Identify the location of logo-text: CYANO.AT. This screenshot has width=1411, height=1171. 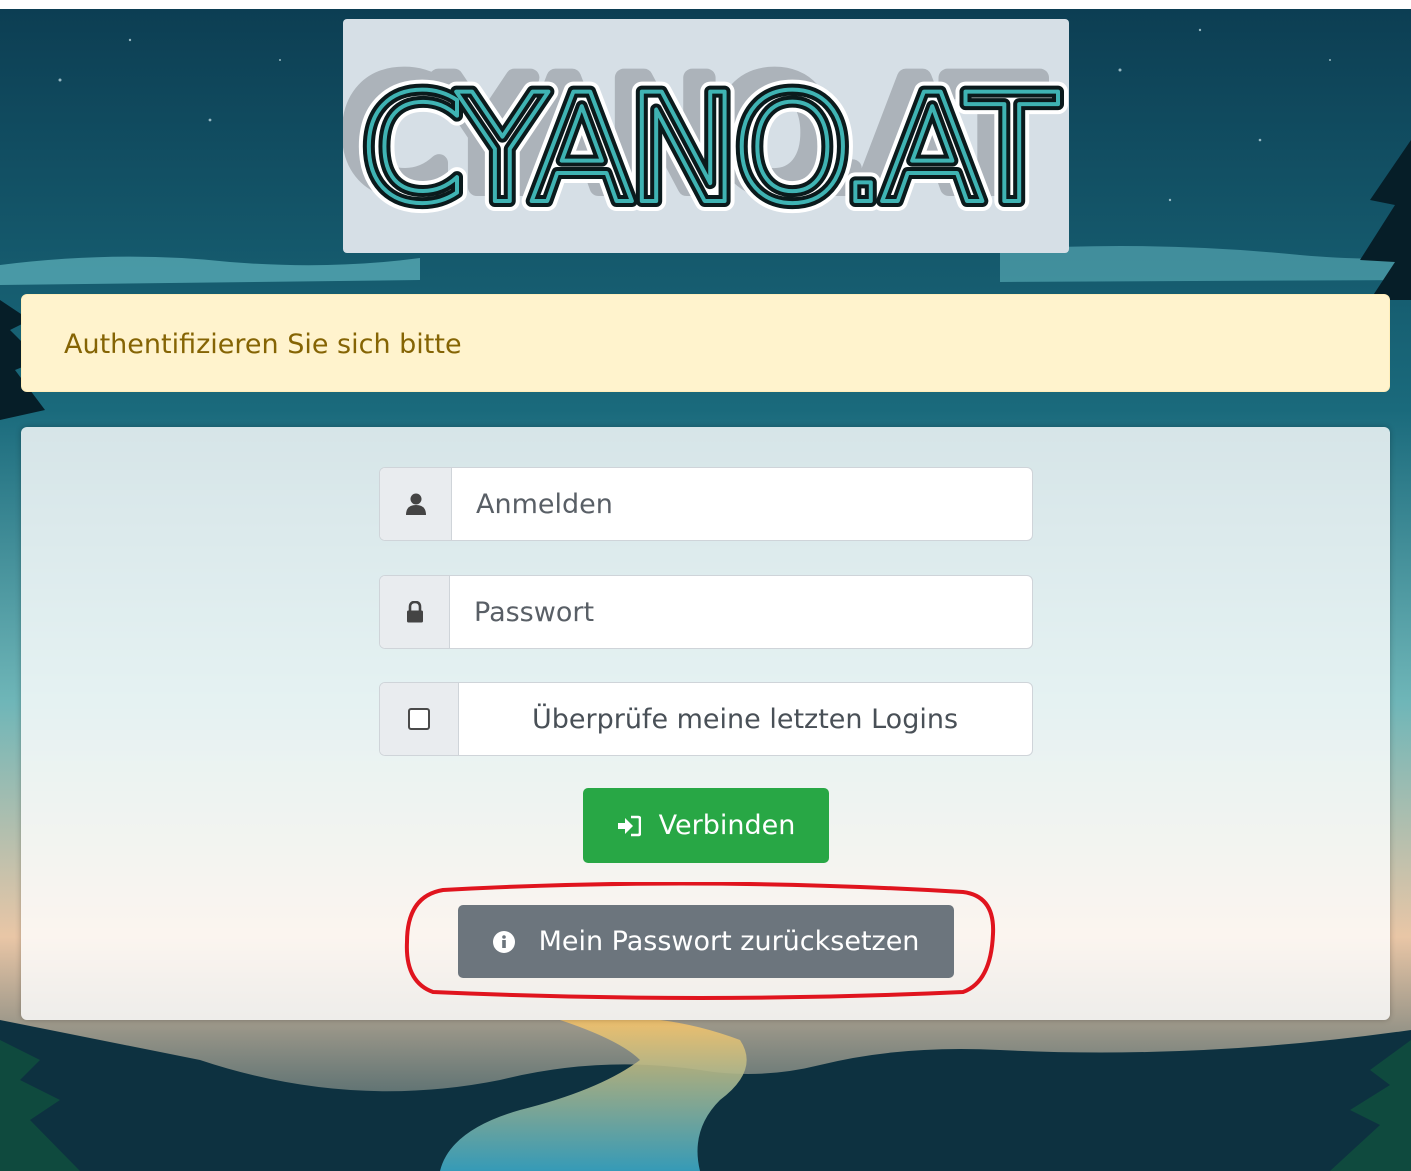
(709, 150).